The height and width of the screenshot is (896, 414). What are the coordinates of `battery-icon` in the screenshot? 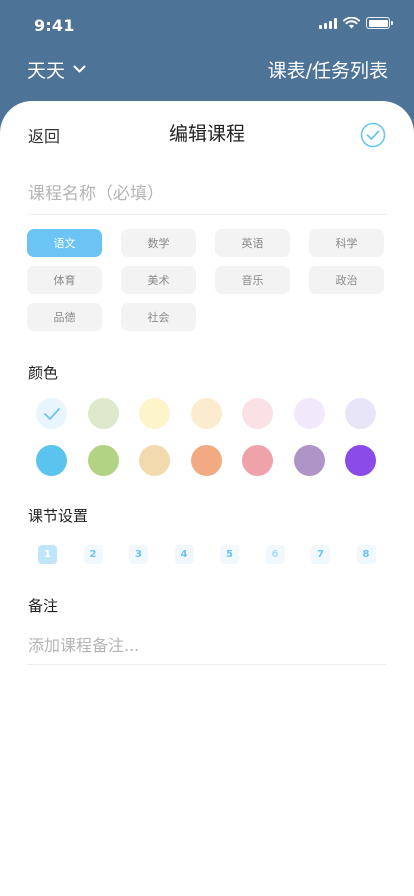 It's located at (379, 23).